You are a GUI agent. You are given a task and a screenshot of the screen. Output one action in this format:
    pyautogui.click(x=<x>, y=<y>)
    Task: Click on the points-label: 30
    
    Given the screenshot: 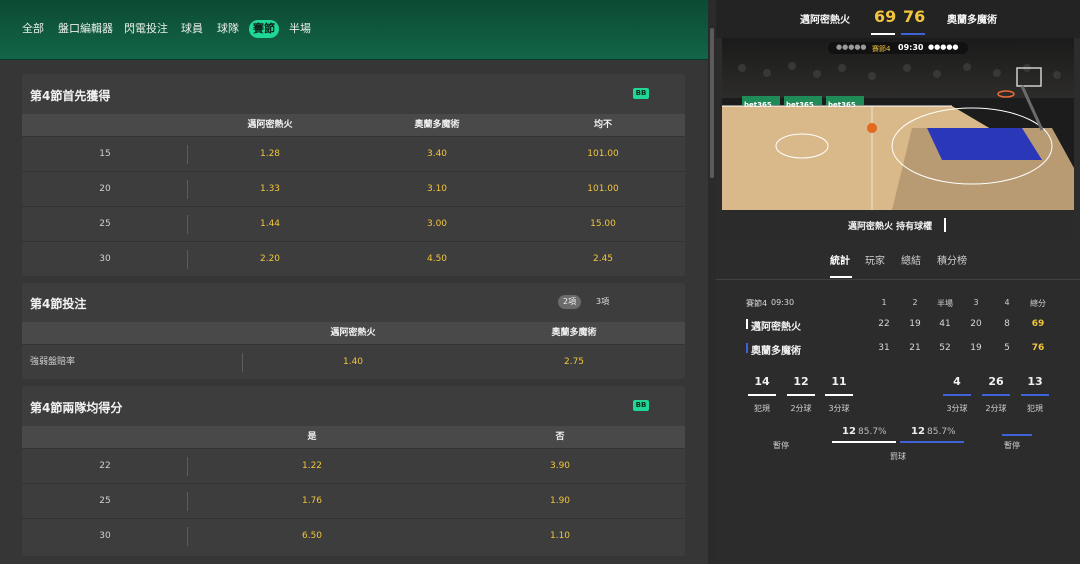 What is the action you would take?
    pyautogui.click(x=105, y=259)
    